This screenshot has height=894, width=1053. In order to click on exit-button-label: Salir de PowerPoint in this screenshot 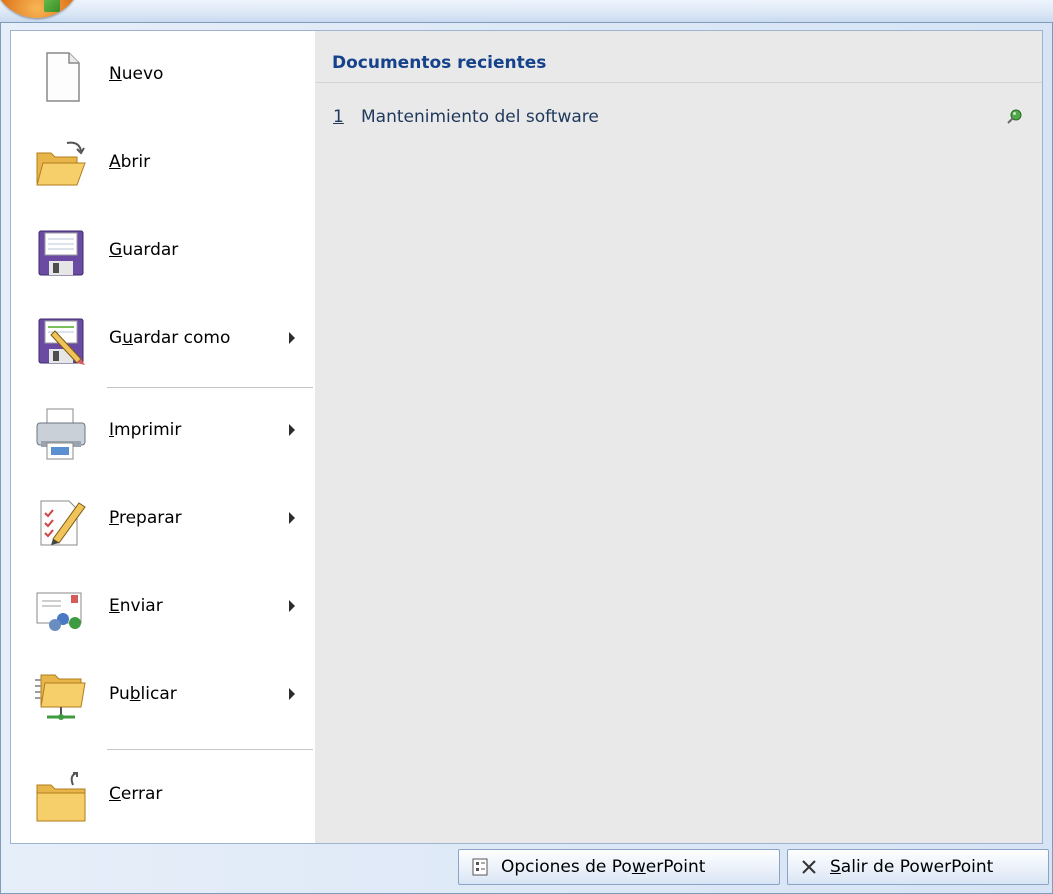, I will do `click(912, 867)`.